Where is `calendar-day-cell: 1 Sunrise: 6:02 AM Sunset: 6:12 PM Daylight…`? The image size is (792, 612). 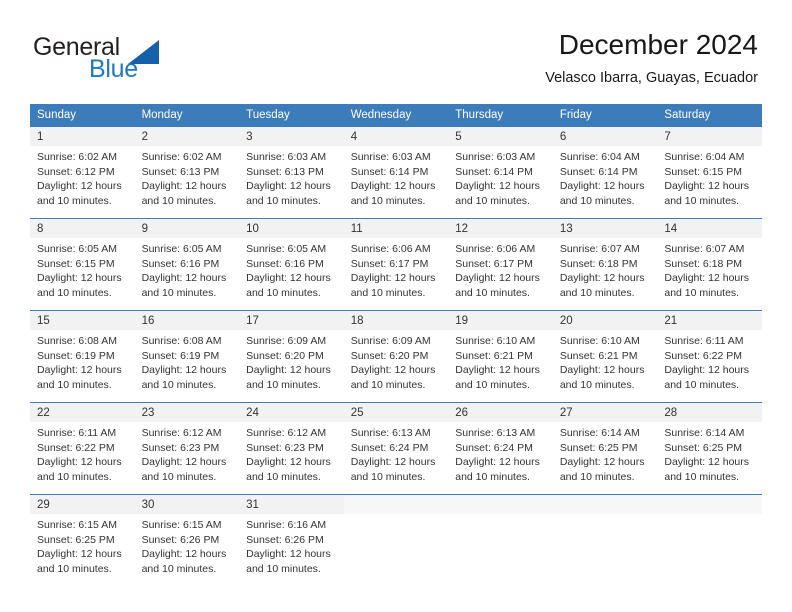 calendar-day-cell: 1 Sunrise: 6:02 AM Sunset: 6:12 PM Daylight… is located at coordinates (82, 172).